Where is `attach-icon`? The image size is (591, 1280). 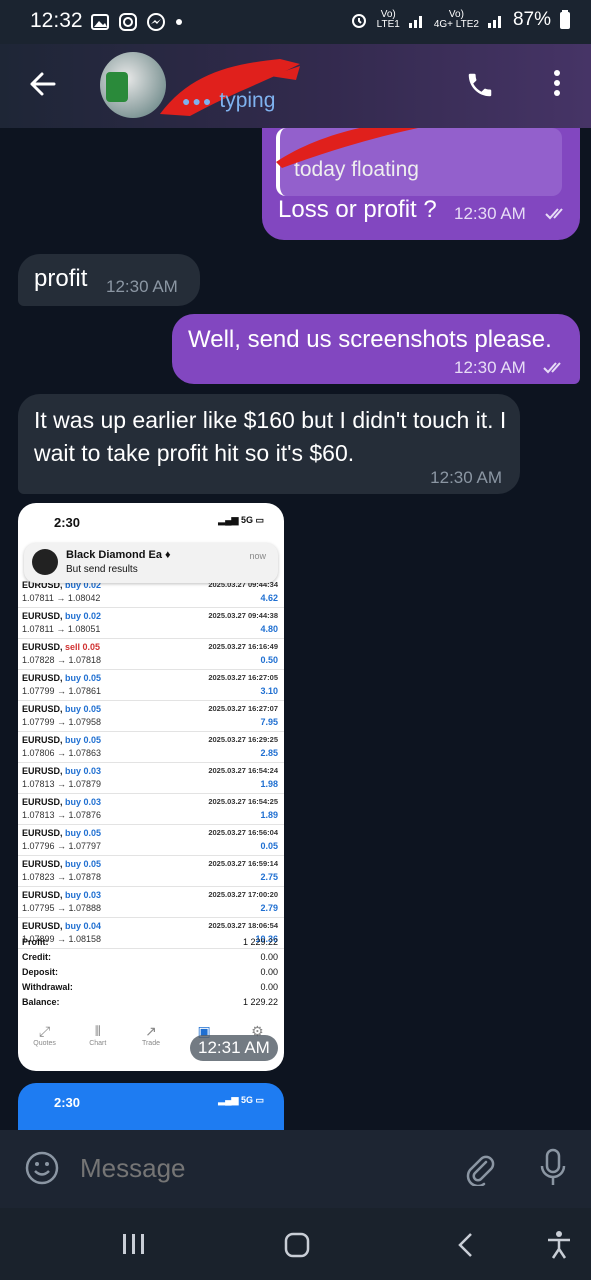
attach-icon is located at coordinates (480, 1168).